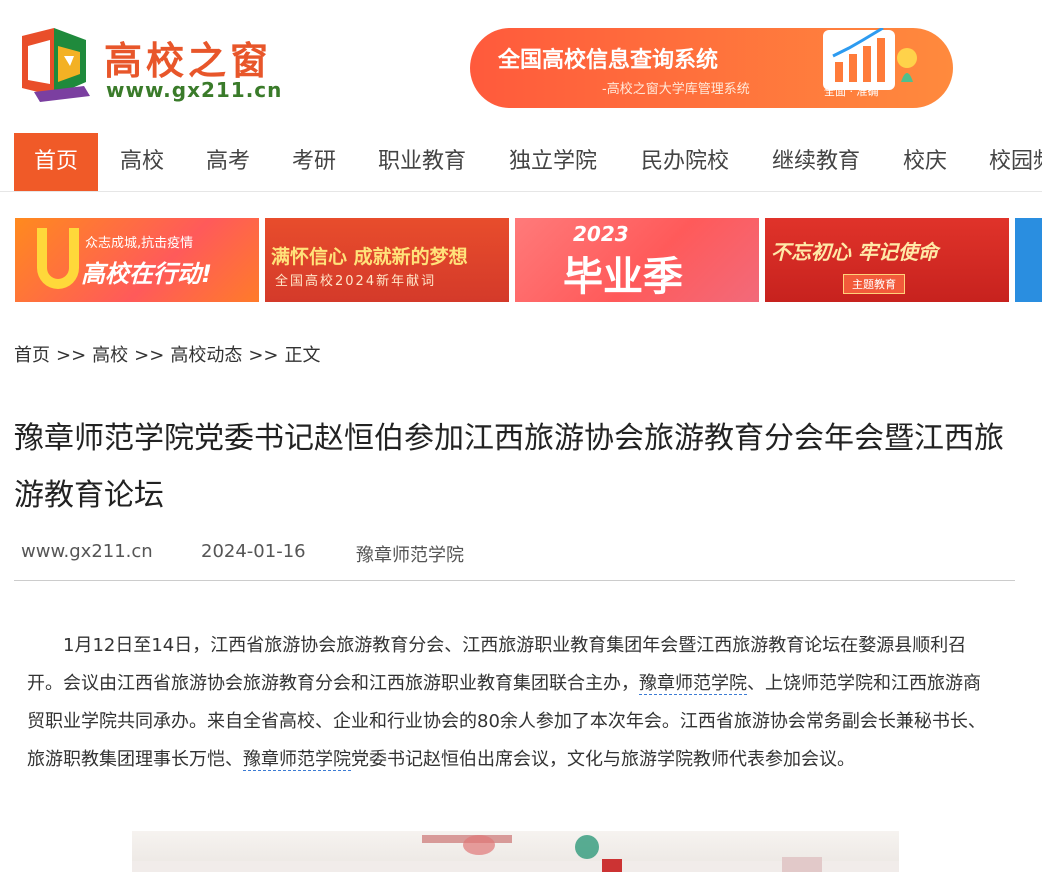  I want to click on photo-content, so click(515, 853).